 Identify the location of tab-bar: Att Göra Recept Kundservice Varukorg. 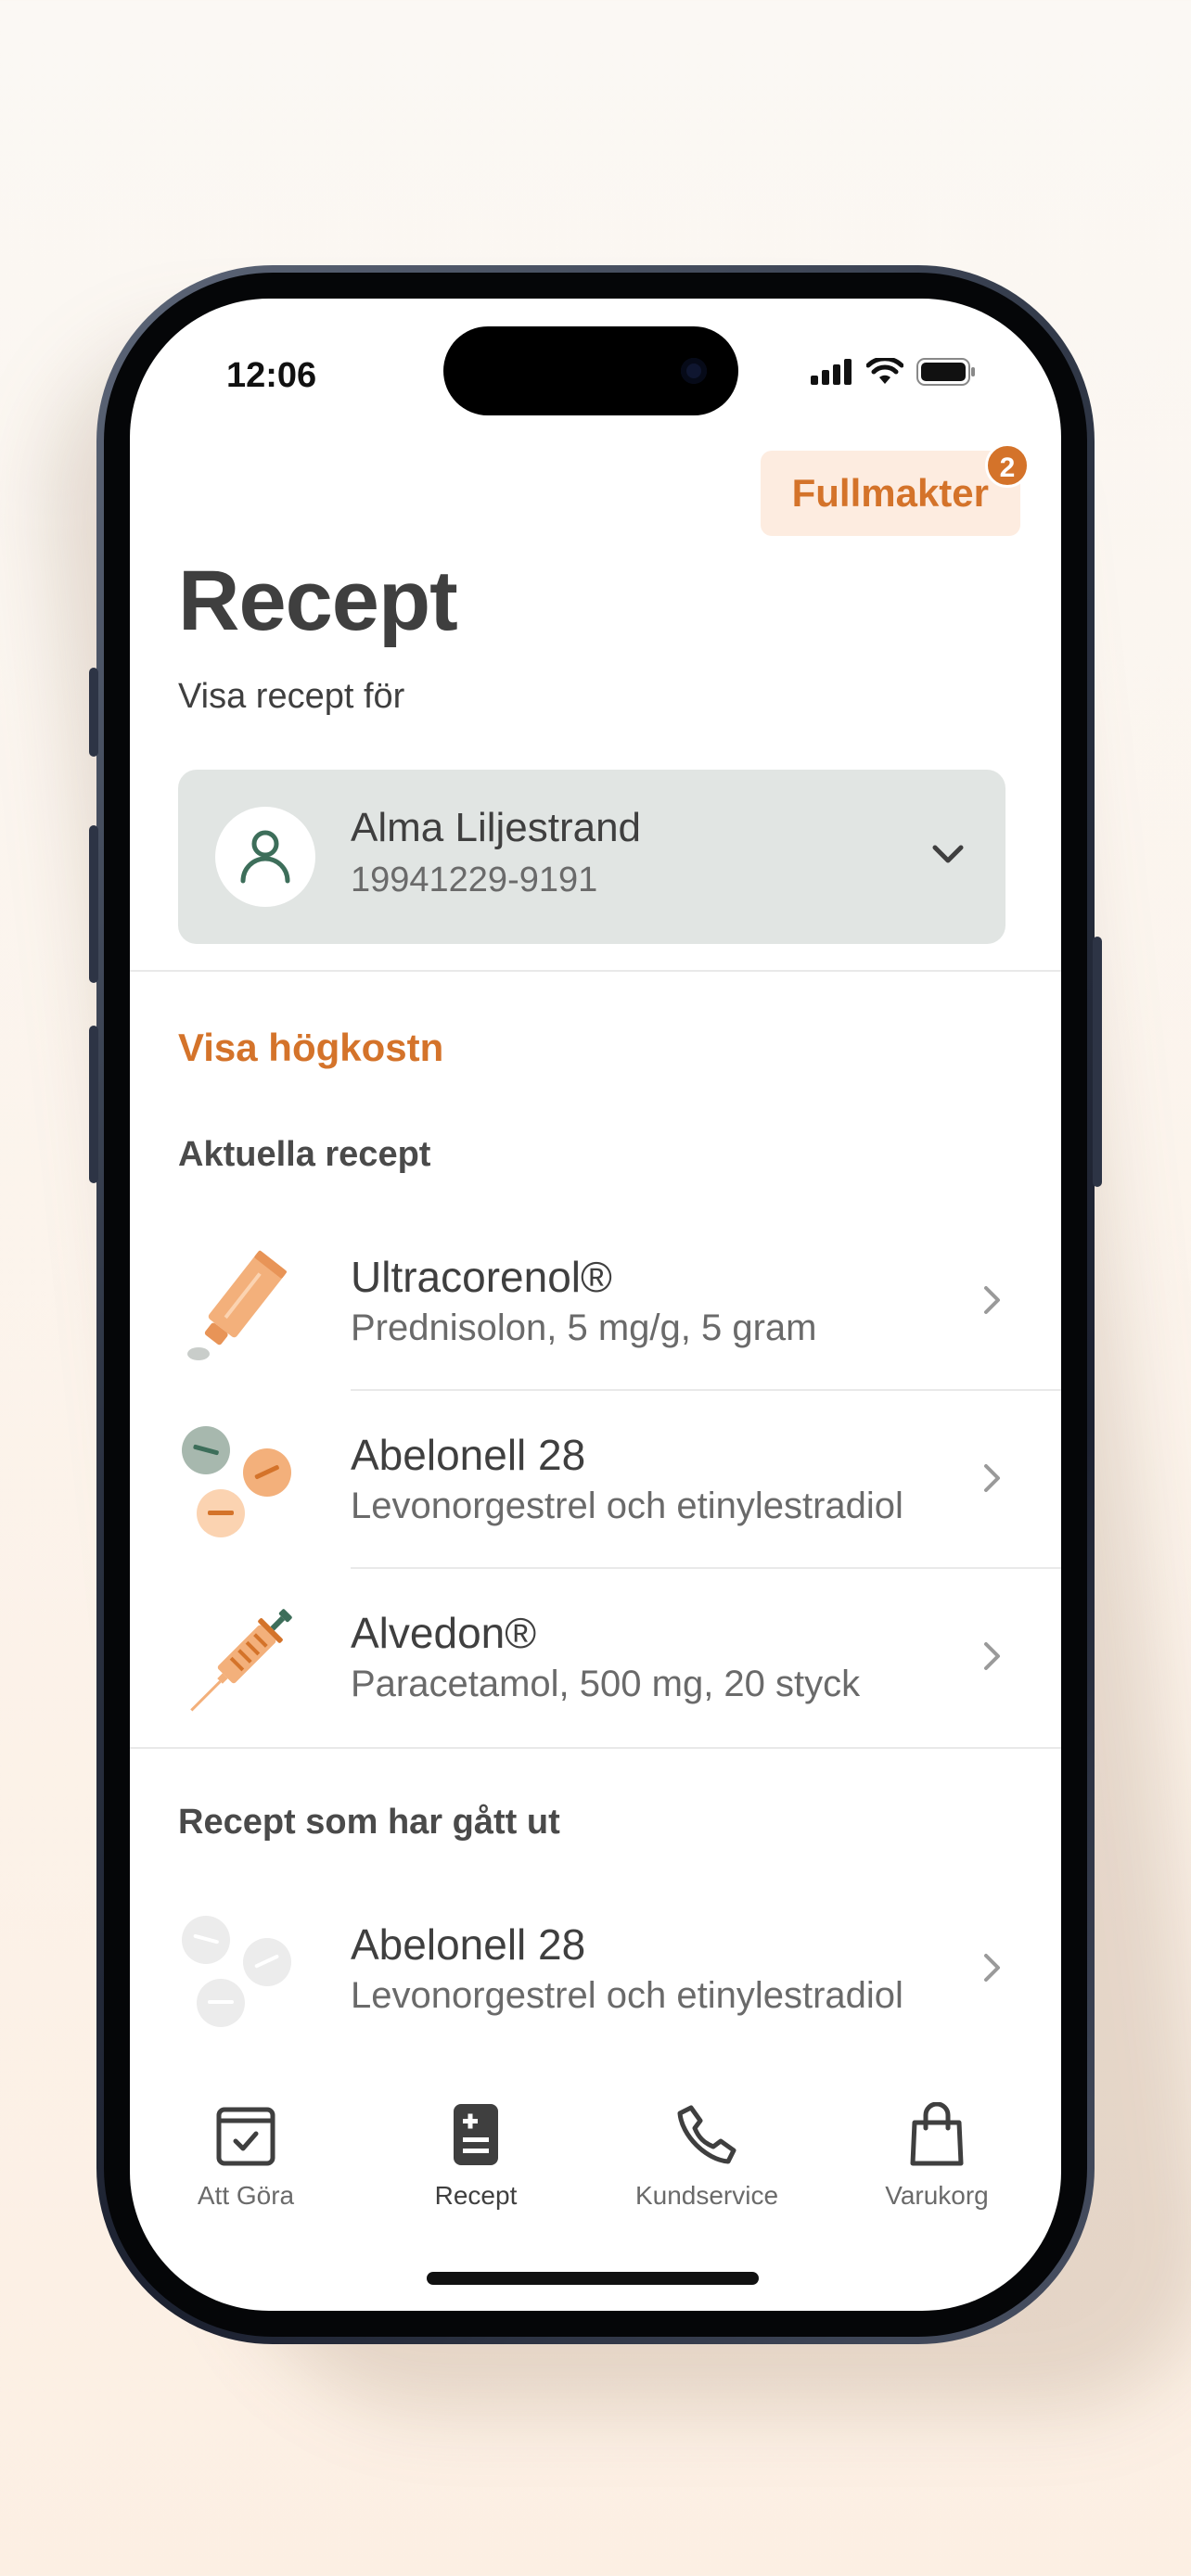
(595, 2181).